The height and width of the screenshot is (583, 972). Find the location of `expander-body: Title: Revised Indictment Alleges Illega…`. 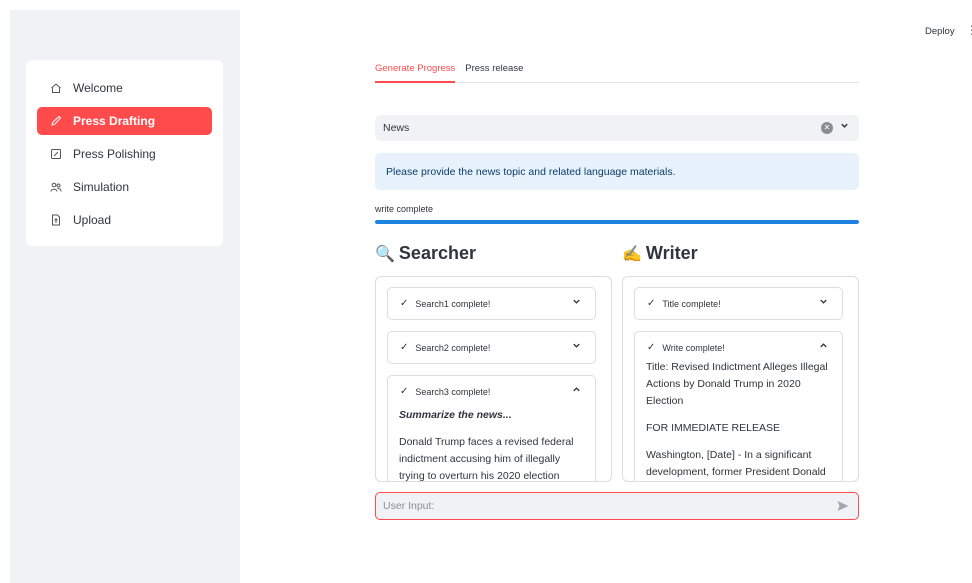

expander-body: Title: Revised Indictment Alleges Illega… is located at coordinates (738, 420).